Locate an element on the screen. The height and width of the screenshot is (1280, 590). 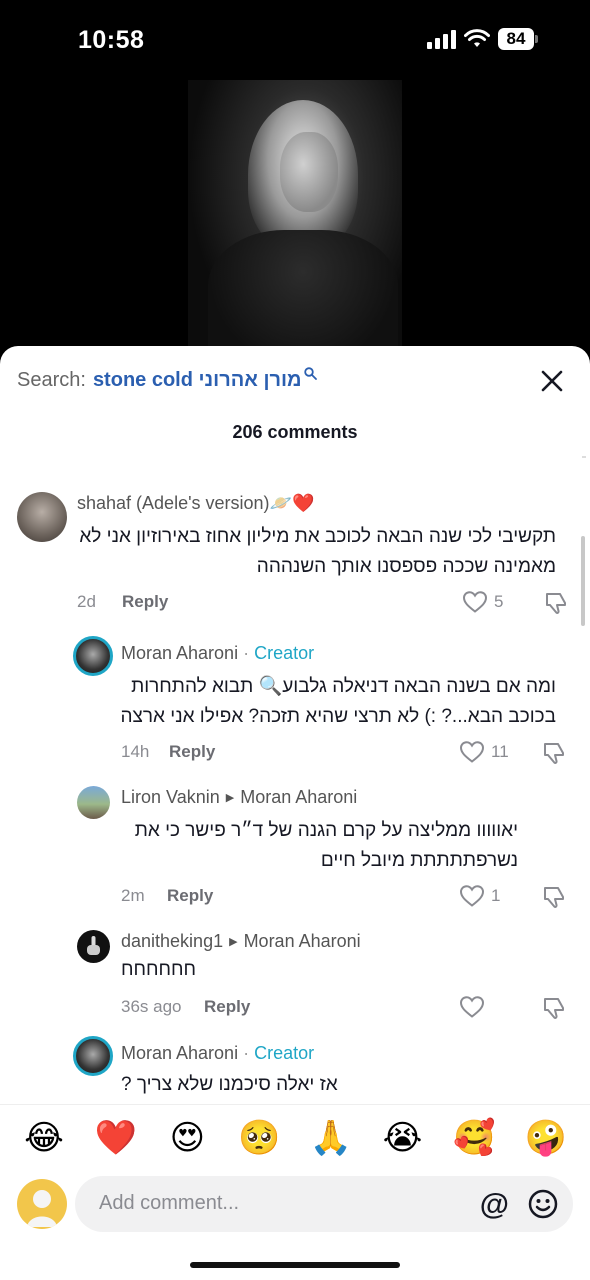
comment-time: 2d is located at coordinates (86, 601).